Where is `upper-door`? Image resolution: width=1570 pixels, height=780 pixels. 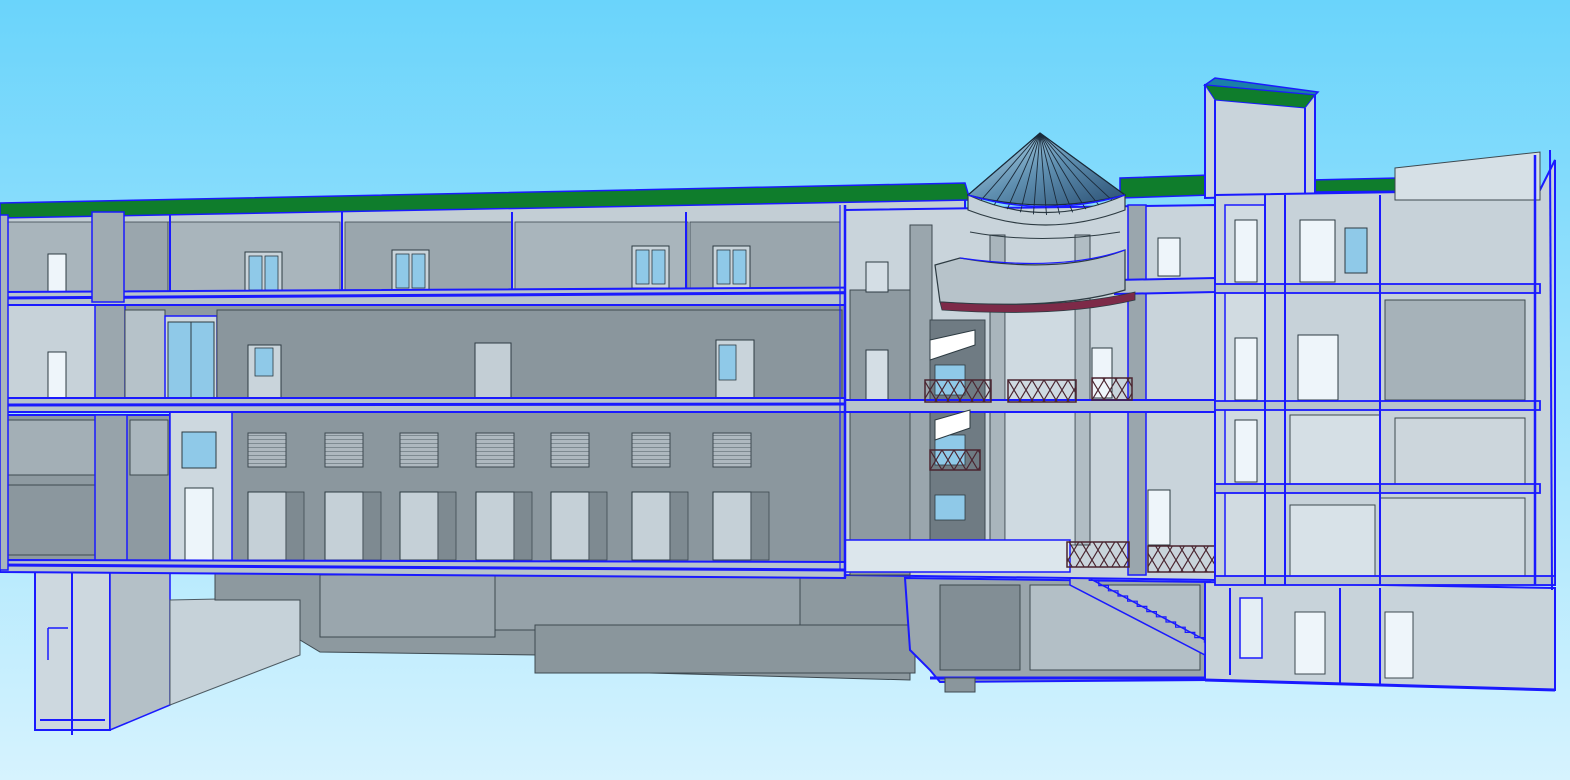 upper-door is located at coordinates (57, 275).